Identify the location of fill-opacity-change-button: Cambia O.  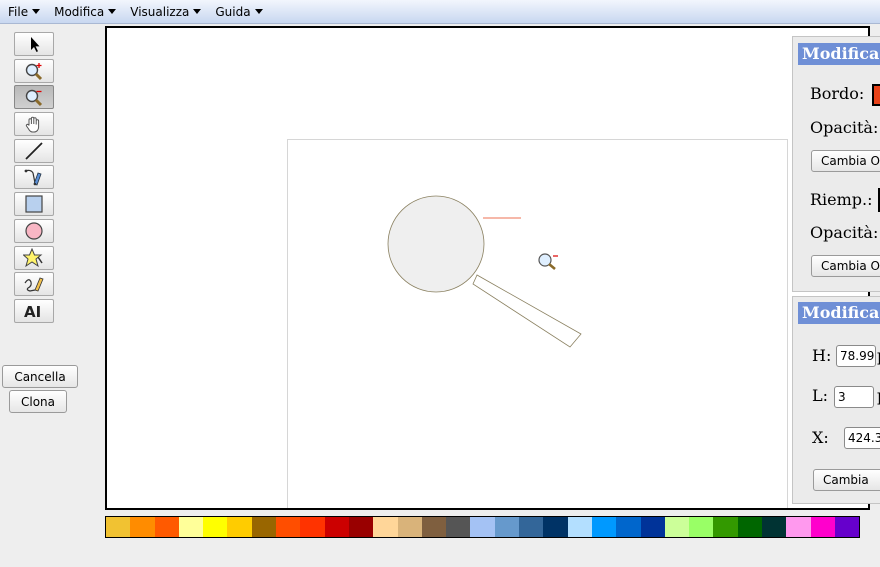
(845, 266).